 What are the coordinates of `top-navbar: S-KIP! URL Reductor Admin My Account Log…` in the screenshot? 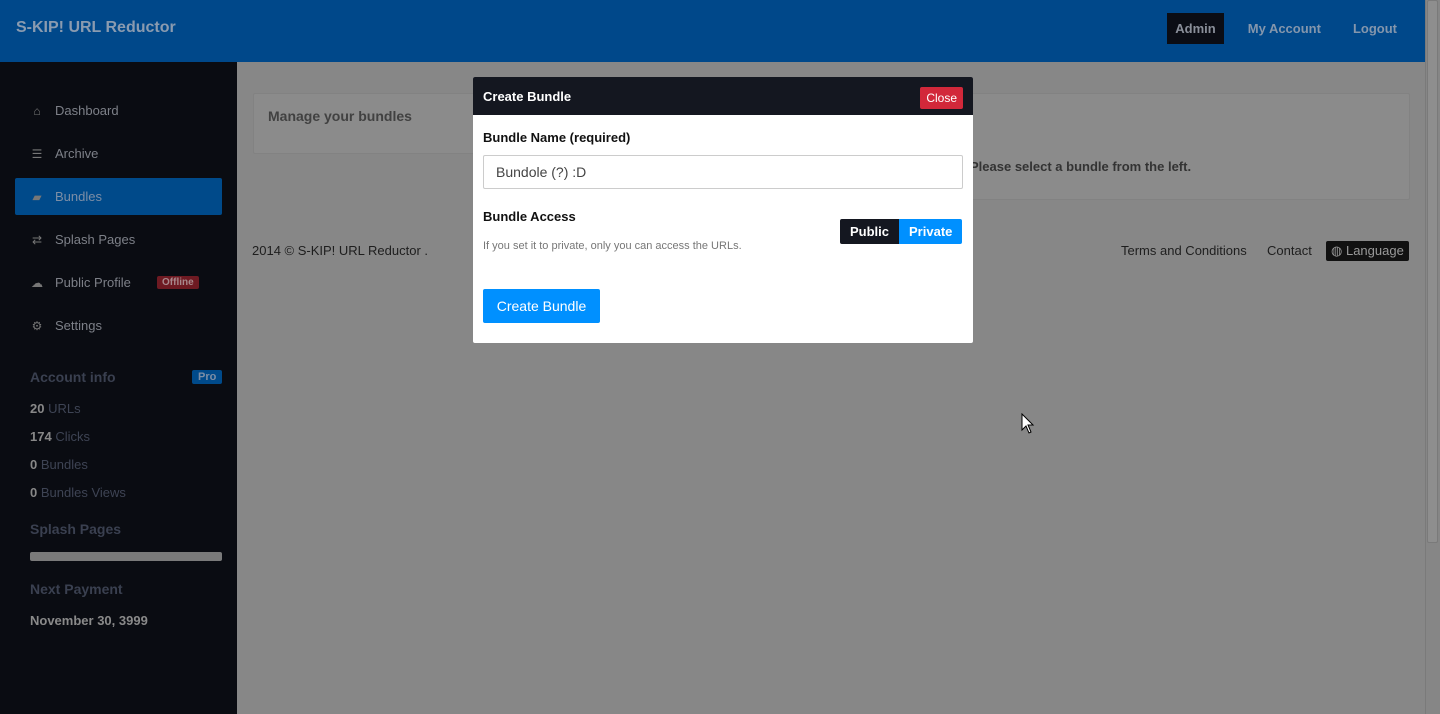 It's located at (712, 31).